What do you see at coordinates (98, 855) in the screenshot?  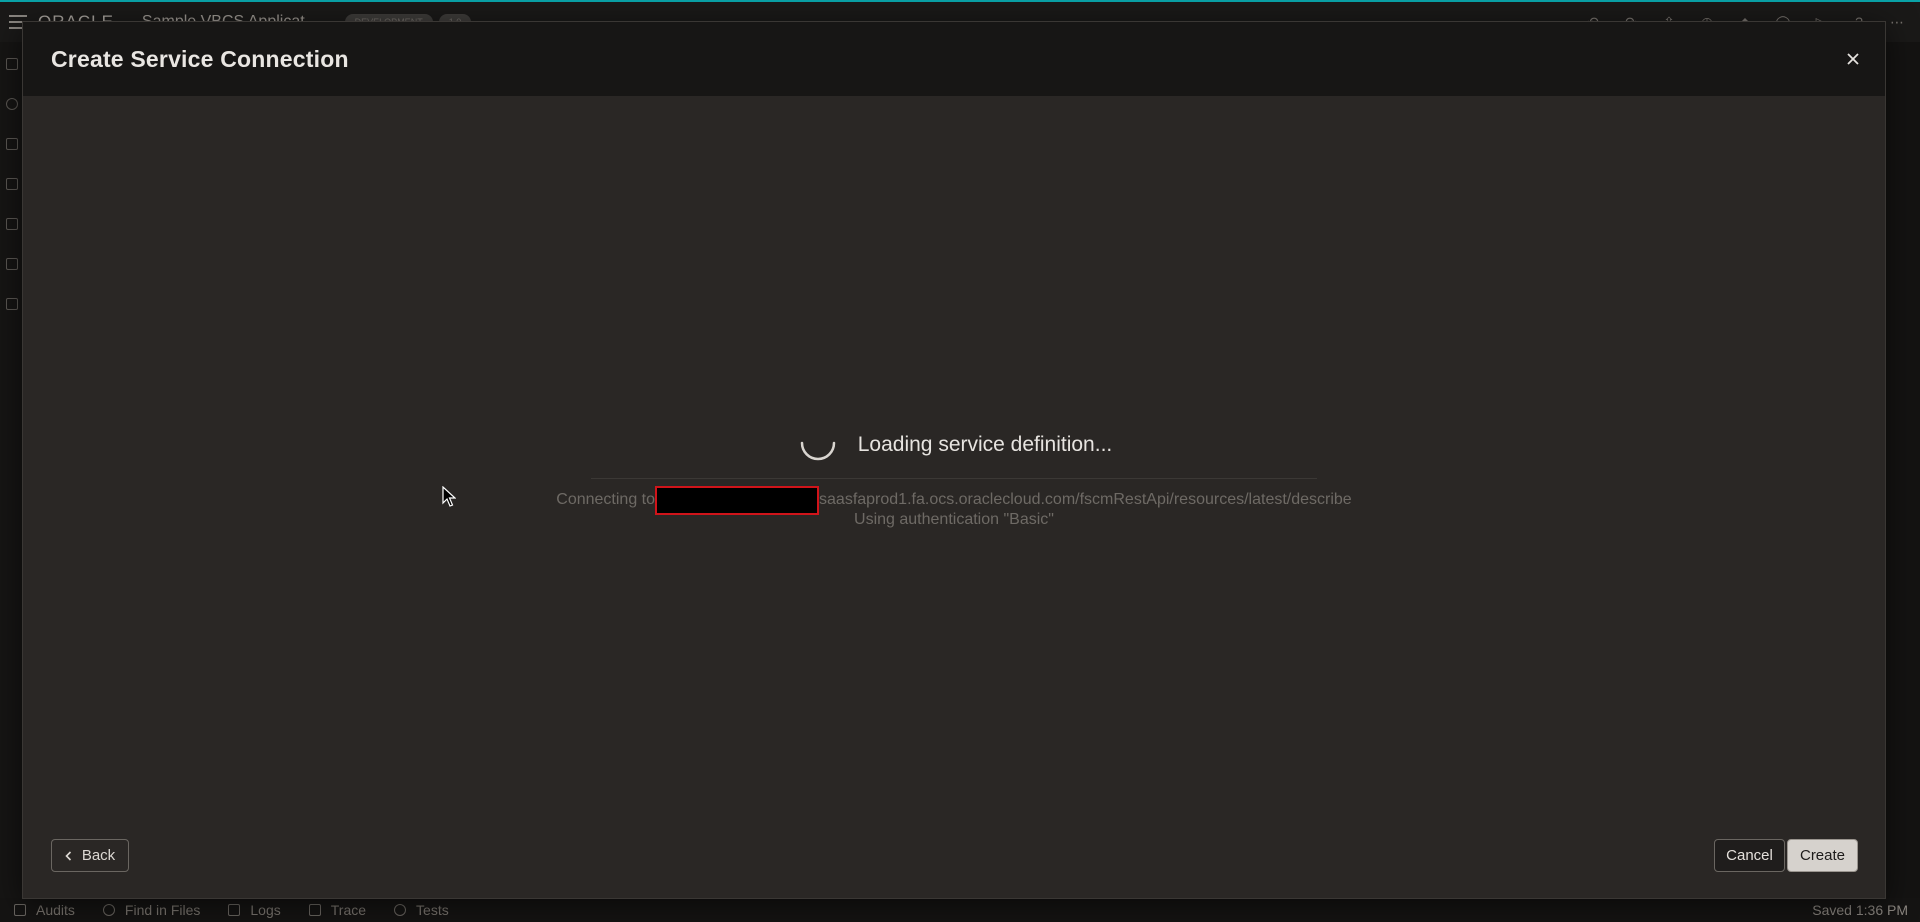 I see `back-button-label: Back` at bounding box center [98, 855].